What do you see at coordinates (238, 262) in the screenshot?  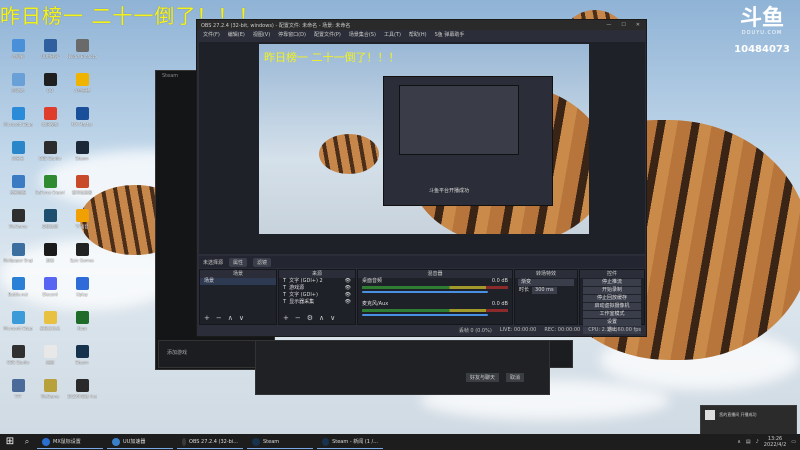 I see `properties-button: 属性` at bounding box center [238, 262].